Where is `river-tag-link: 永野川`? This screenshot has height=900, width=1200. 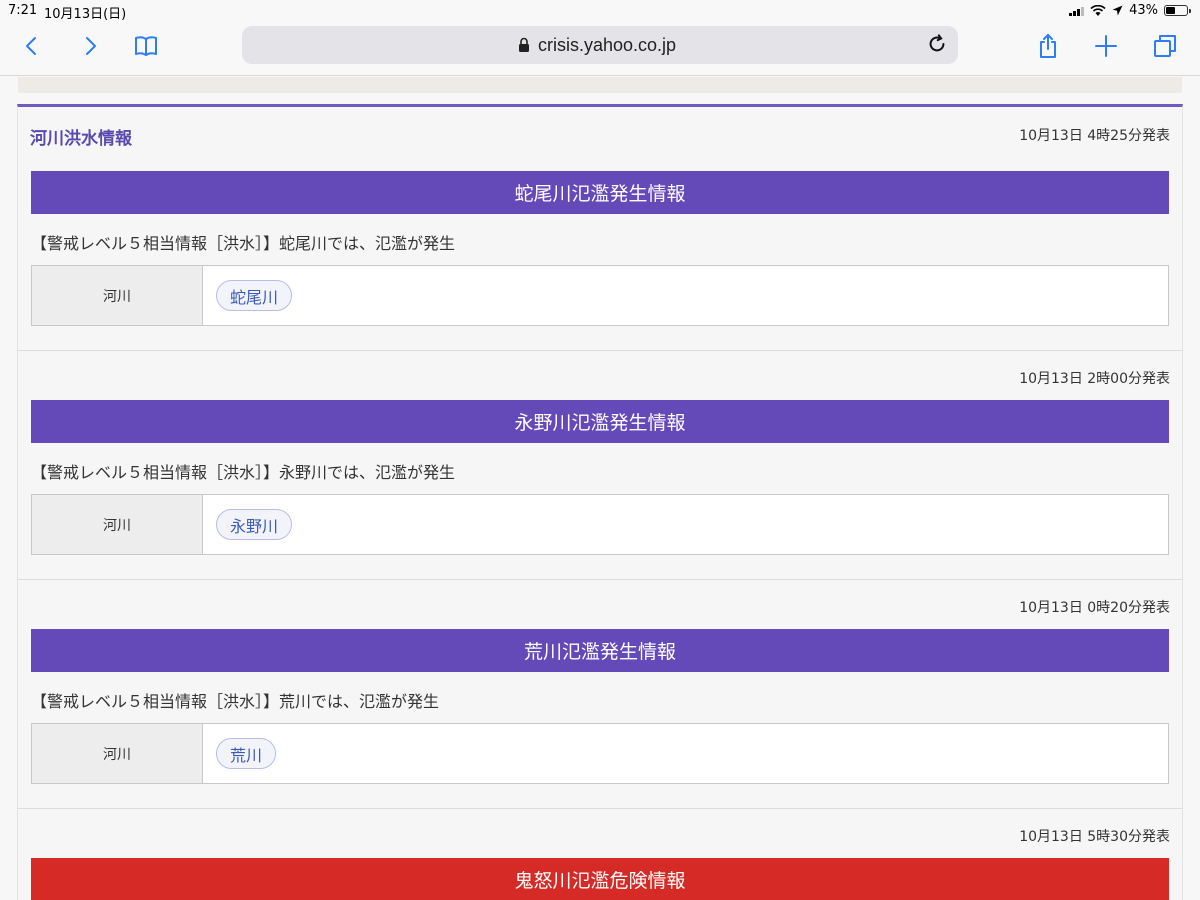
river-tag-link: 永野川 is located at coordinates (254, 524).